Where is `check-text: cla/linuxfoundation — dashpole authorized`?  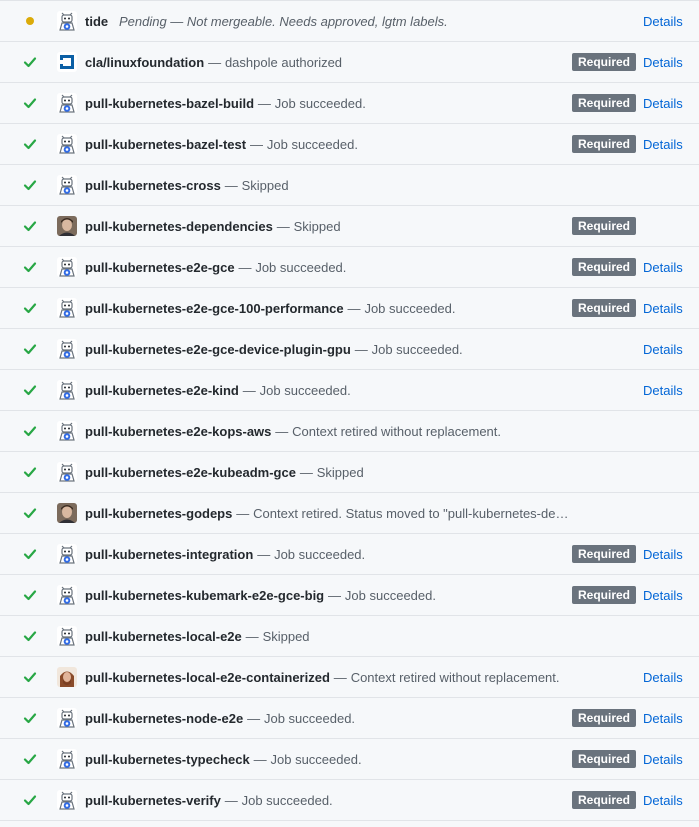 check-text: cla/linuxfoundation — dashpole authorized is located at coordinates (325, 63).